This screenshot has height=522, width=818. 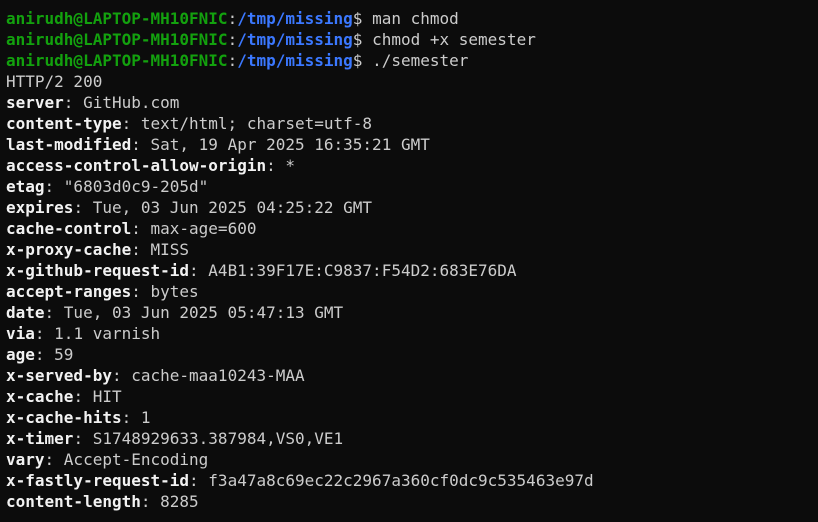 I want to click on header-line: accept-ranges: bytes, so click(x=102, y=291).